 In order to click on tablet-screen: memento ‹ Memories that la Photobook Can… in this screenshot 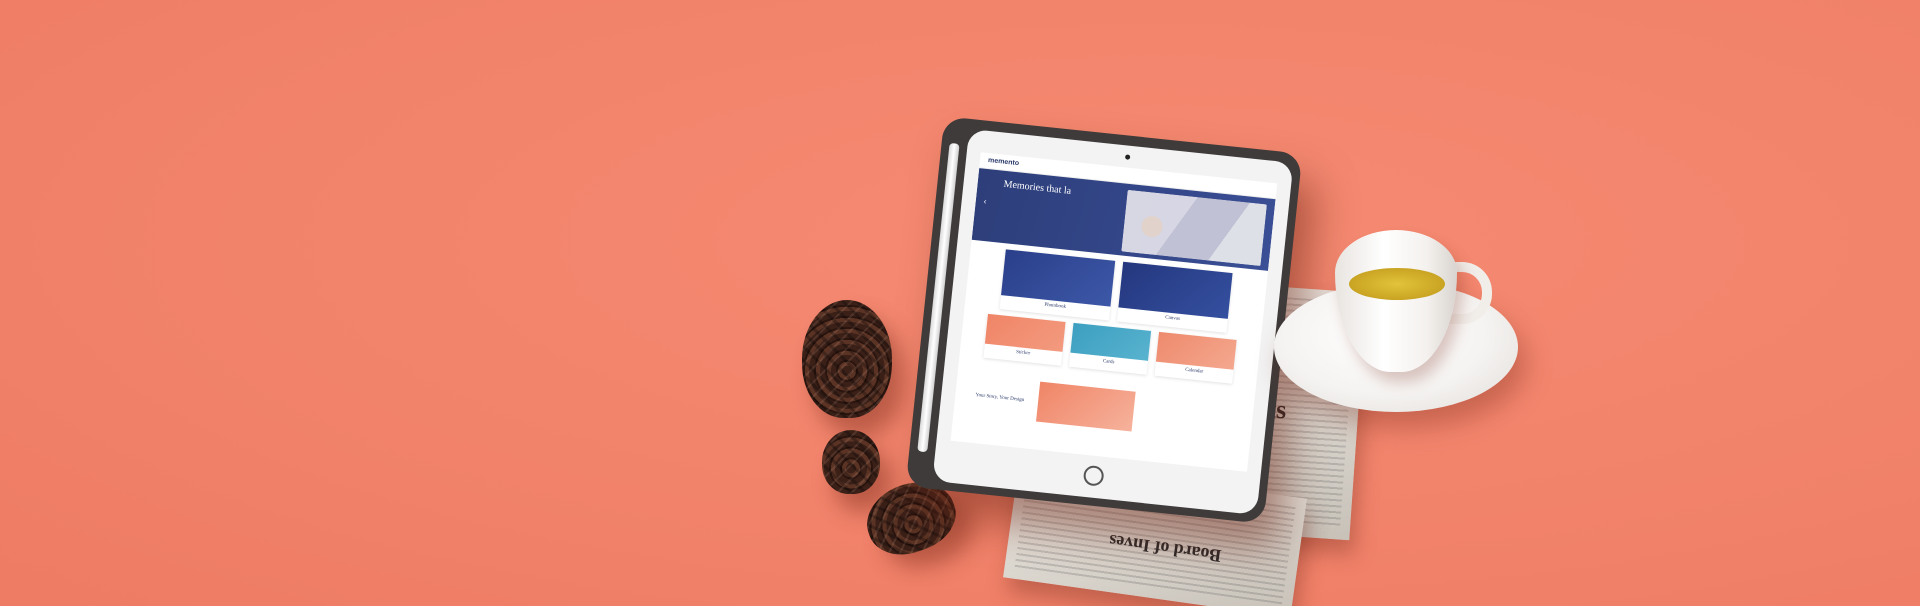, I will do `click(1114, 312)`.